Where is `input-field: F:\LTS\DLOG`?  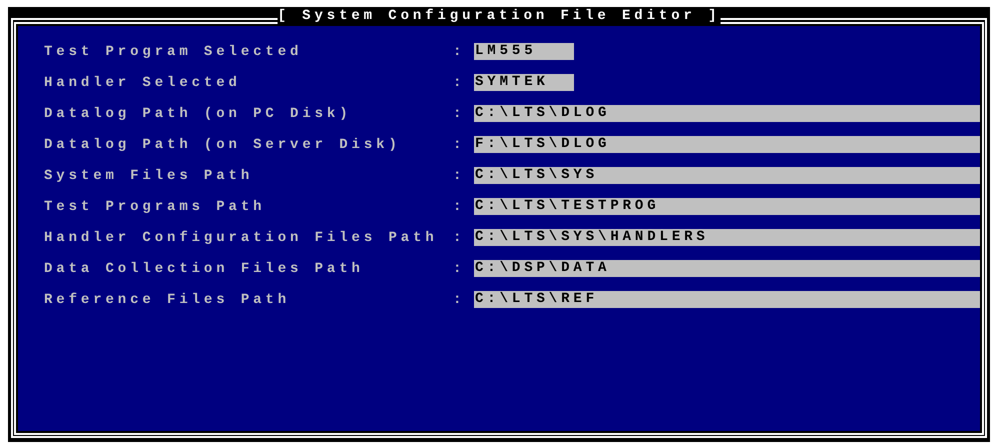 input-field: F:\LTS\DLOG is located at coordinates (727, 144).